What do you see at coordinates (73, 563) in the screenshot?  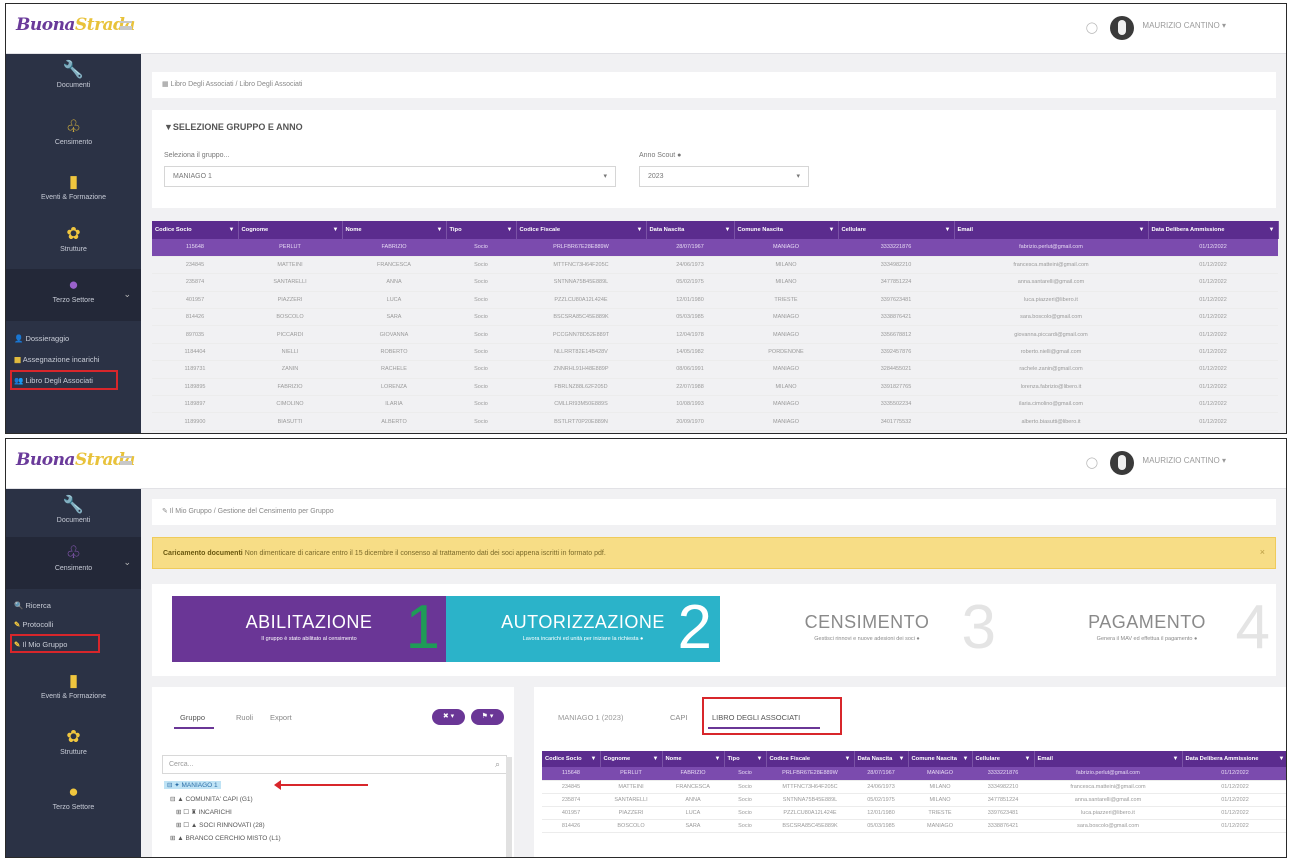 I see `sidebar-item-censimento: ♧ Censimento ⌄` at bounding box center [73, 563].